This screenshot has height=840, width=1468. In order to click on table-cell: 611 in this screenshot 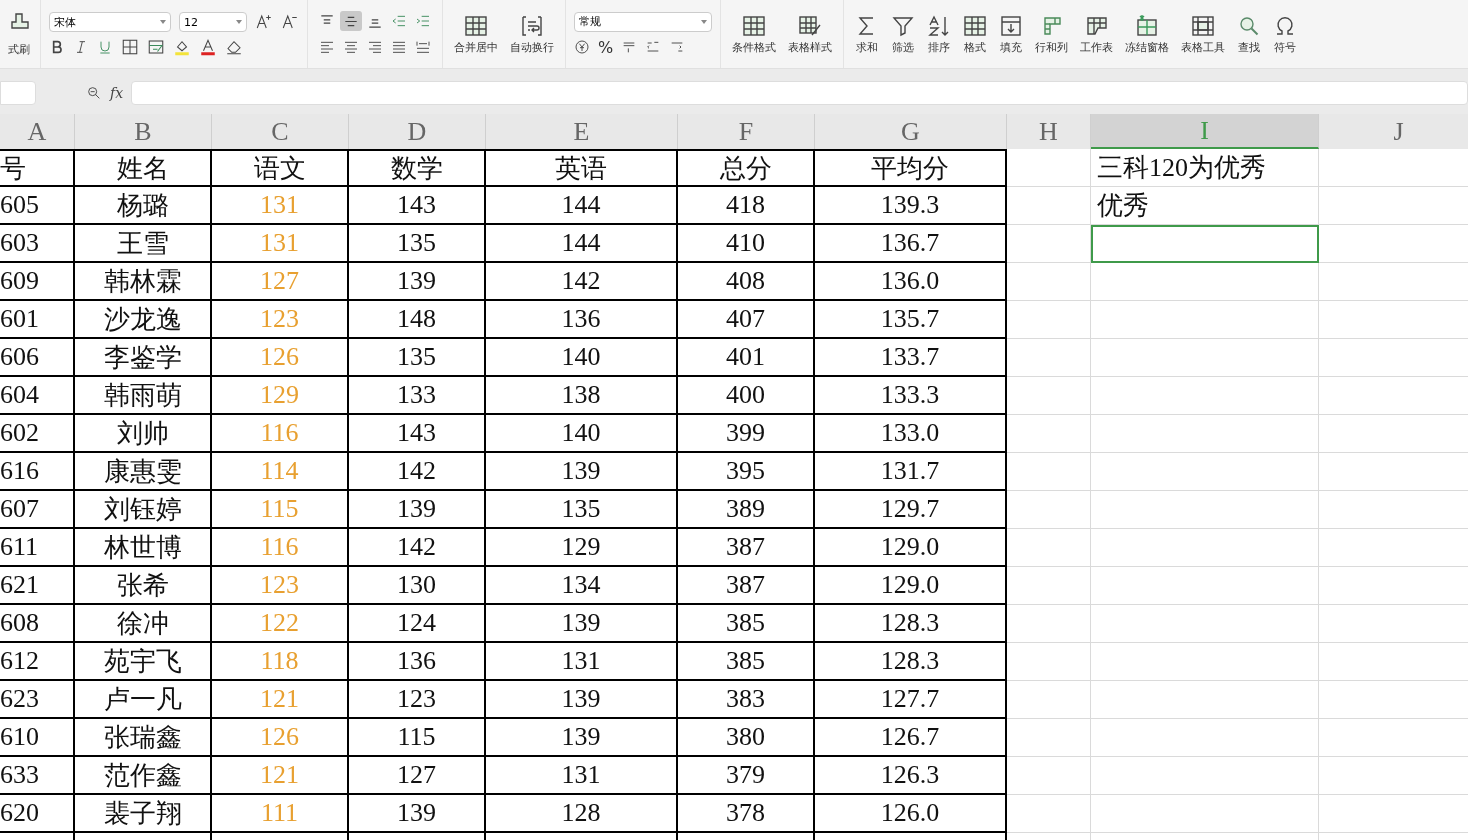, I will do `click(37, 548)`.